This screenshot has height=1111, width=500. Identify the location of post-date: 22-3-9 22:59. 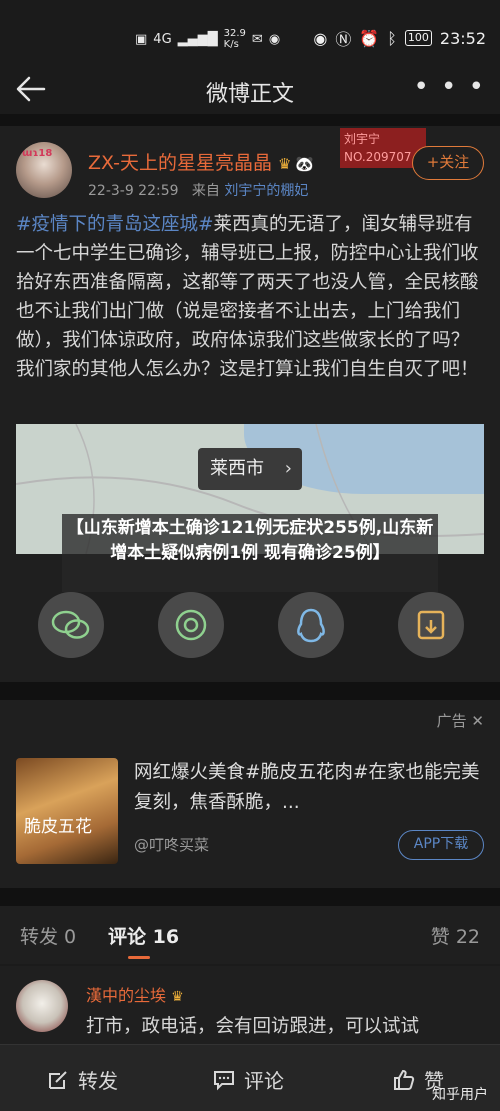
(133, 191).